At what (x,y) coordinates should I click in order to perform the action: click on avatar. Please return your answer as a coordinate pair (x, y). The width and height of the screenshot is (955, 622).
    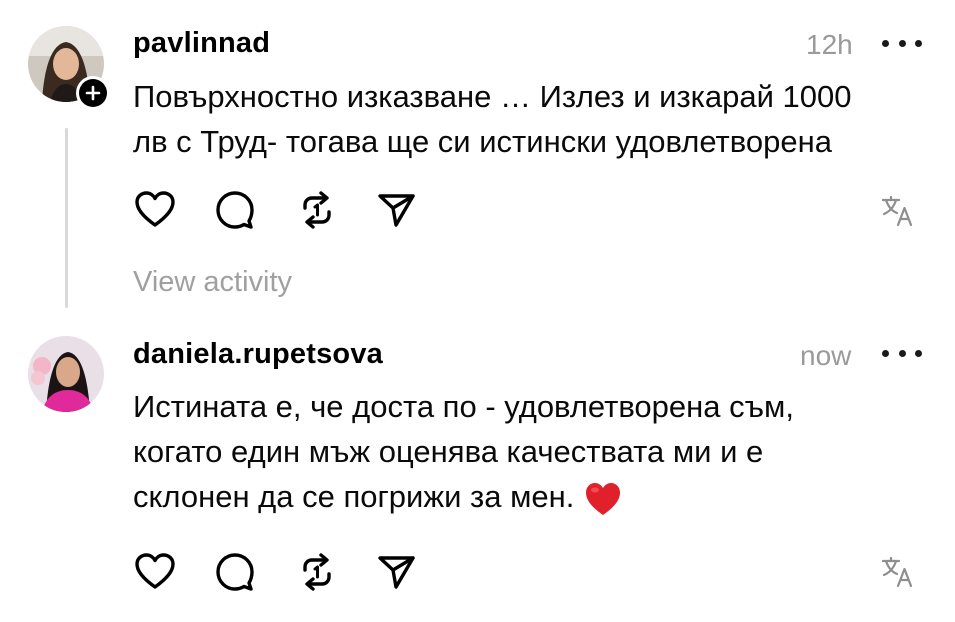
    Looking at the image, I should click on (66, 374).